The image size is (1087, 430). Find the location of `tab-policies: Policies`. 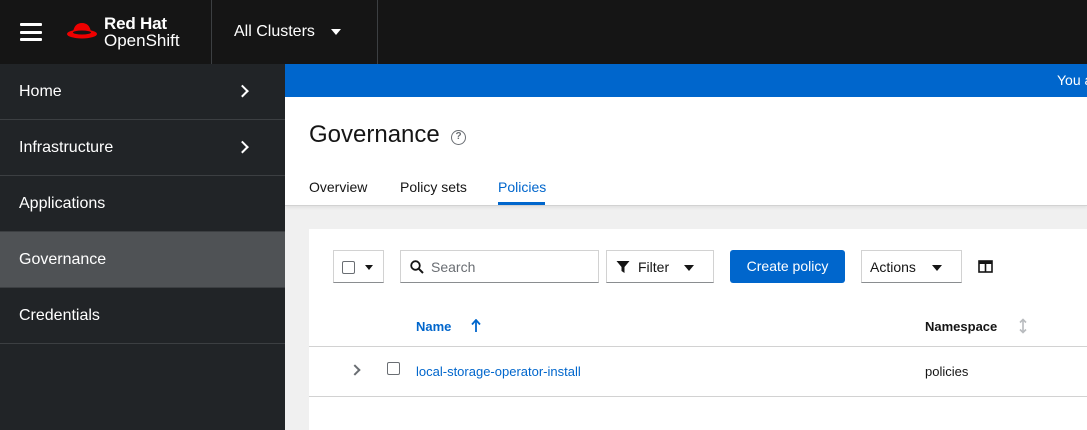

tab-policies: Policies is located at coordinates (522, 187).